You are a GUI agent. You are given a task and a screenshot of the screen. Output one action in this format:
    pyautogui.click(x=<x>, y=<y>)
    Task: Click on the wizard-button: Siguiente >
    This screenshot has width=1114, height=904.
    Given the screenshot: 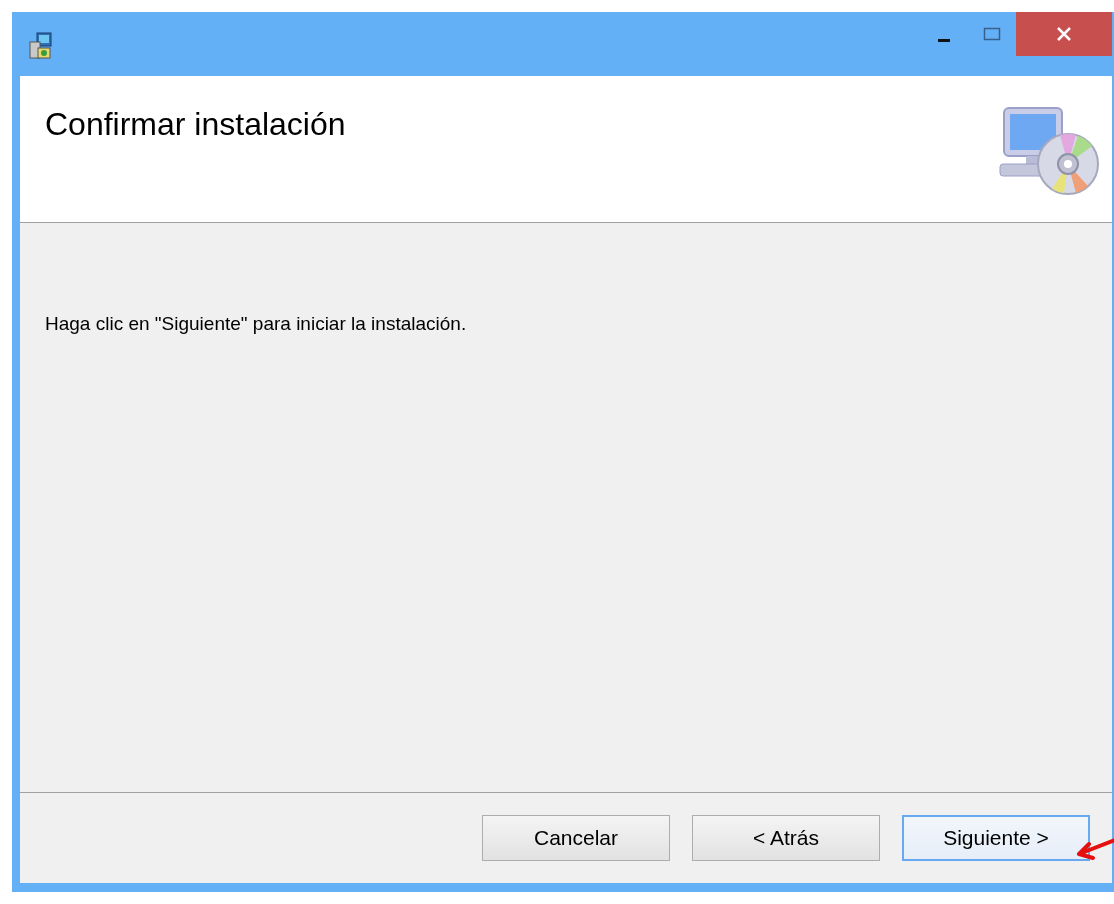 What is the action you would take?
    pyautogui.click(x=996, y=838)
    